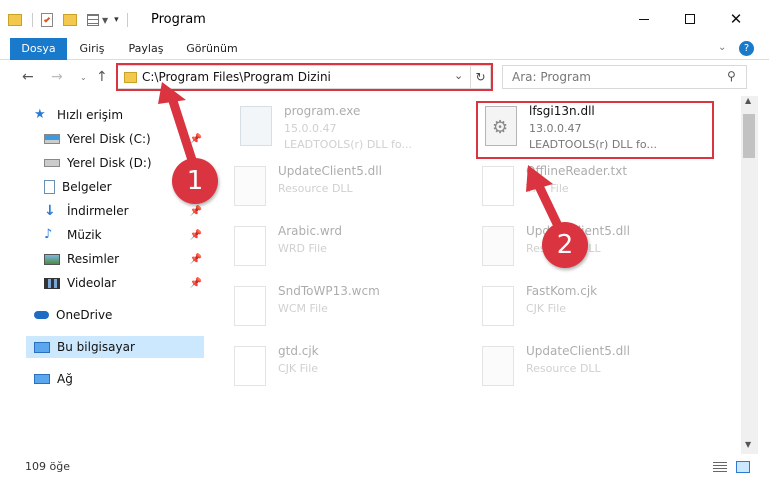 This screenshot has height=497, width=769. Describe the element at coordinates (90, 115) in the screenshot. I see `sidebar-item-label: Hızlı erişim` at that location.